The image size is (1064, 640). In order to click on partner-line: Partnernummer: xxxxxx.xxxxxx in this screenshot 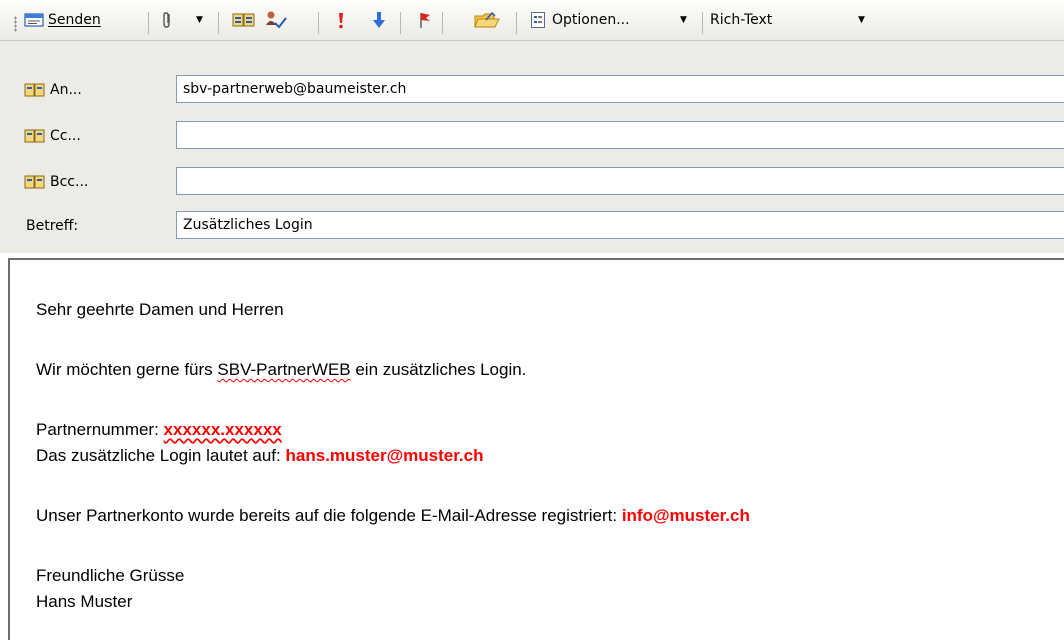, I will do `click(159, 430)`.